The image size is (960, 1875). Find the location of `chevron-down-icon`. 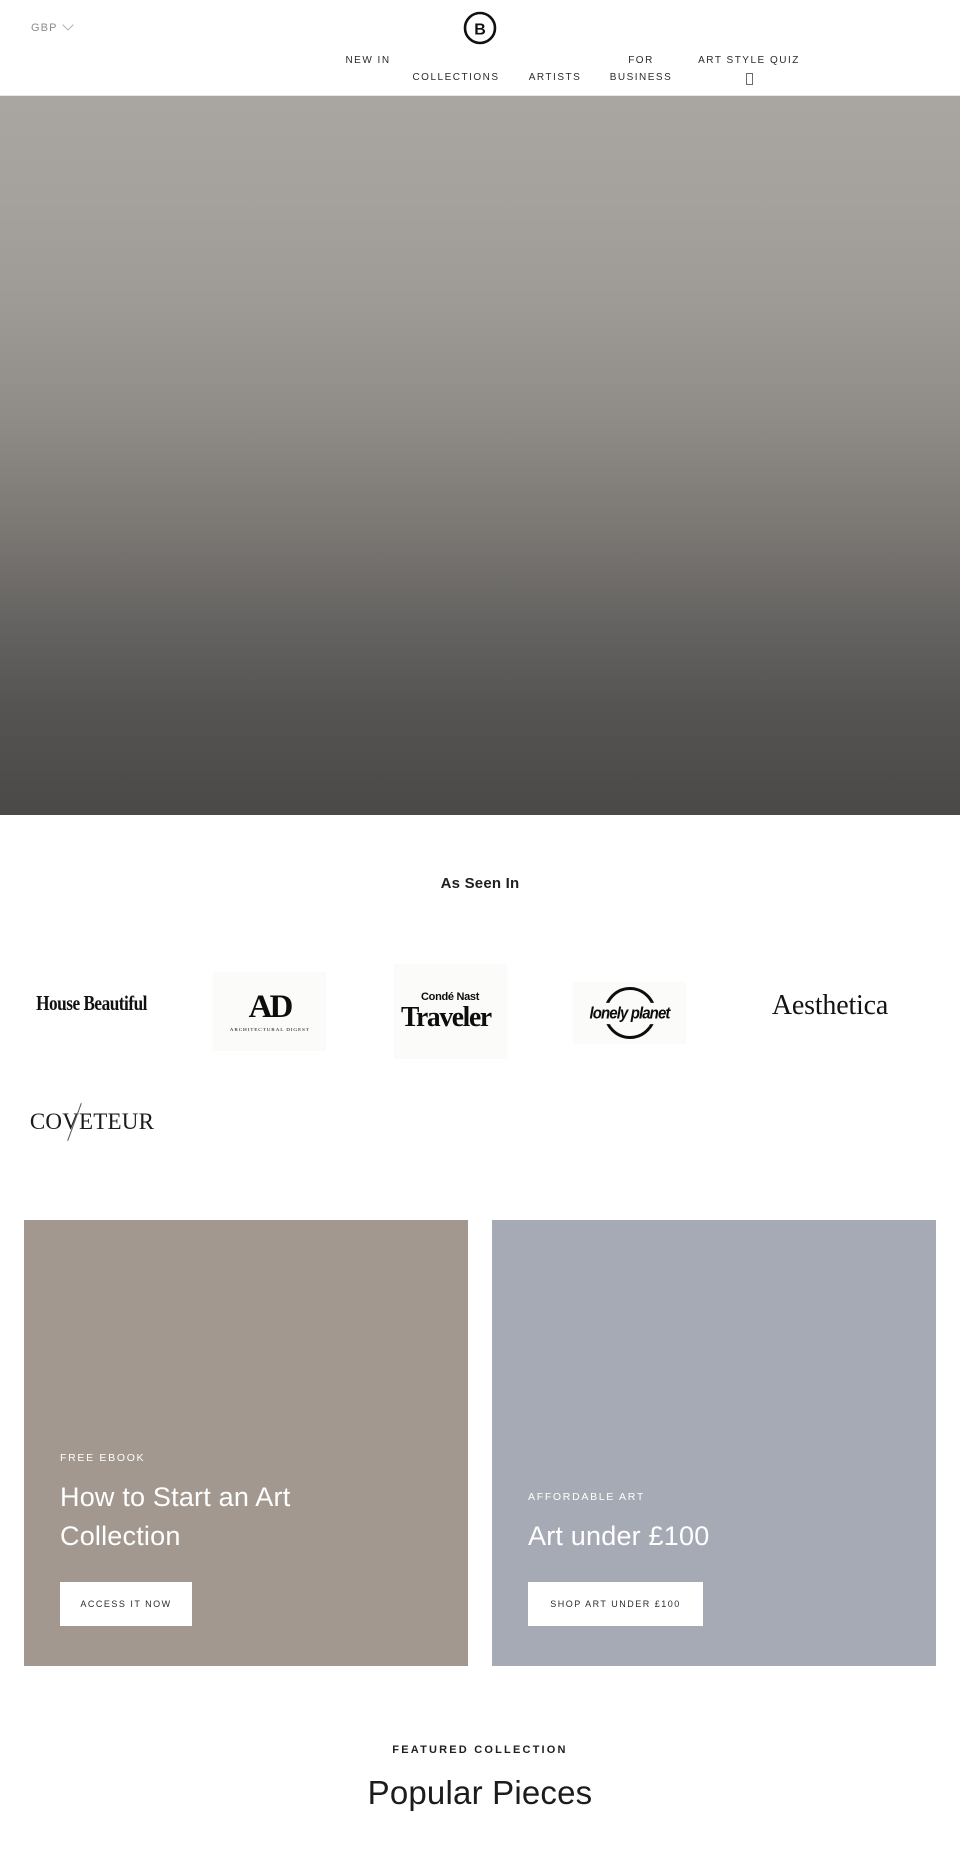

chevron-down-icon is located at coordinates (67, 25).